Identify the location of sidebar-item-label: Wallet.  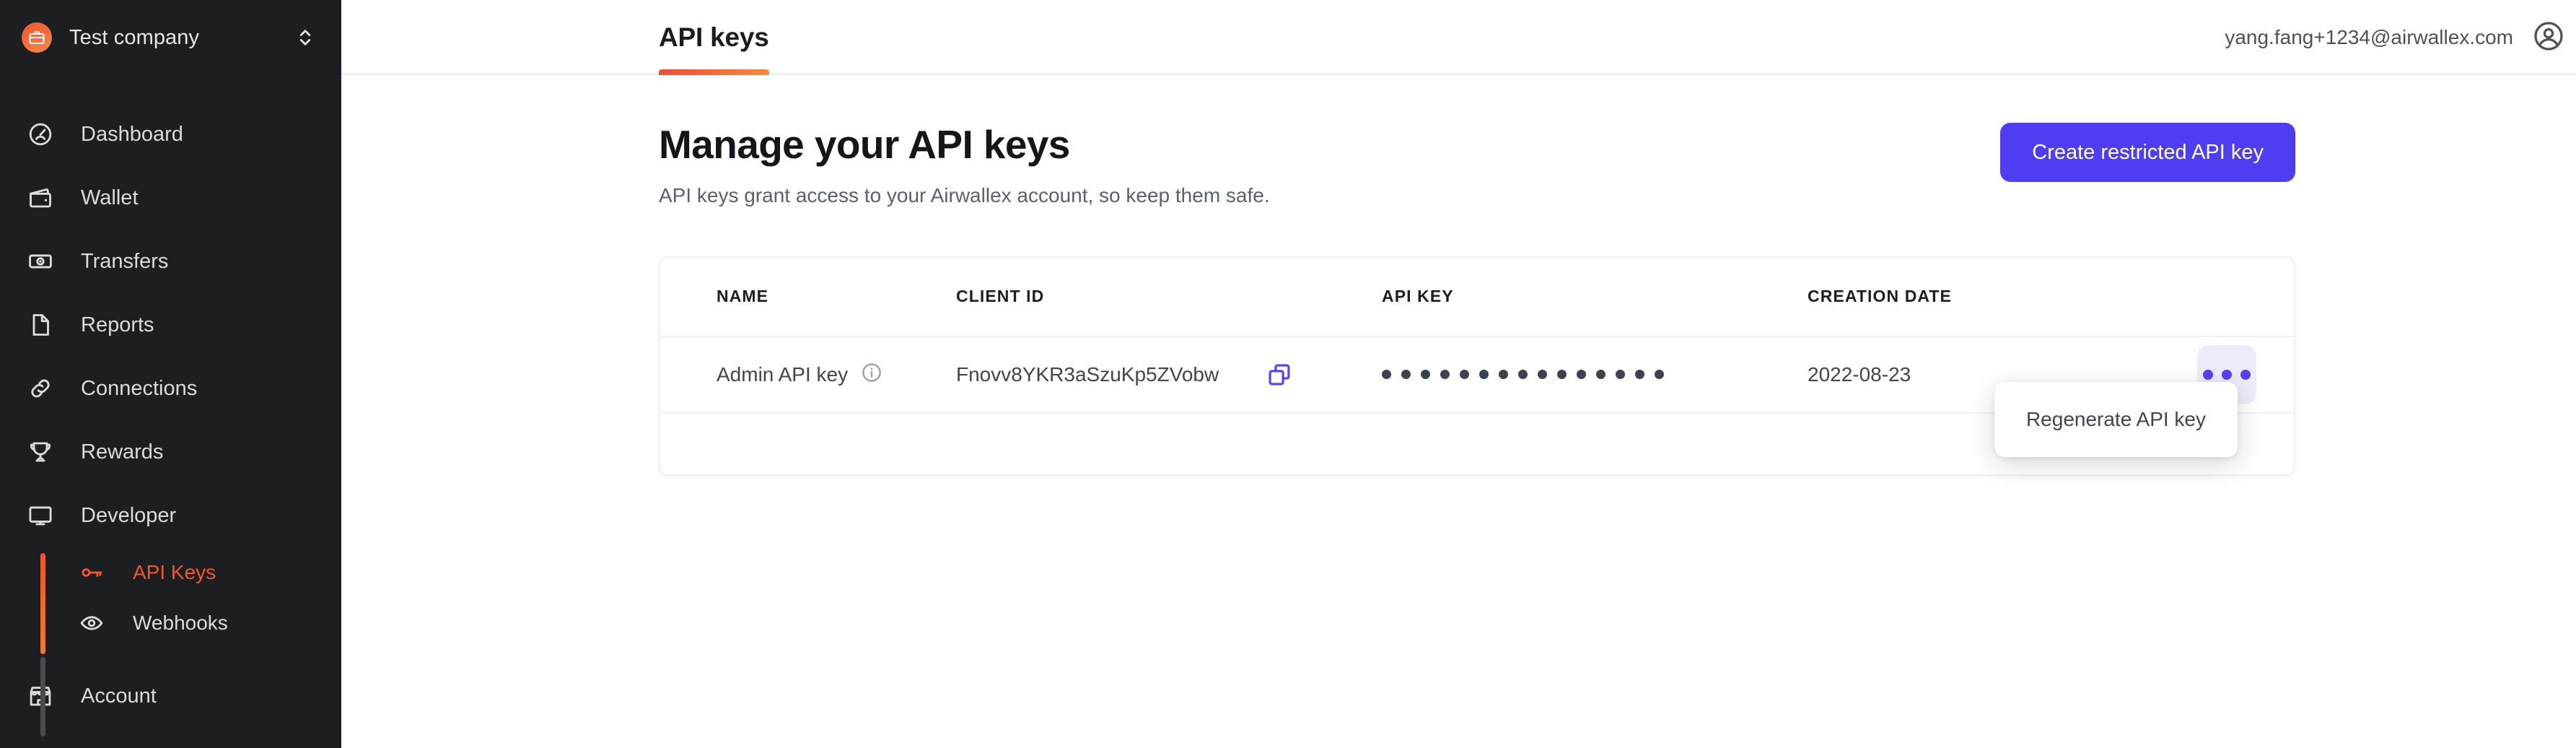
(110, 197).